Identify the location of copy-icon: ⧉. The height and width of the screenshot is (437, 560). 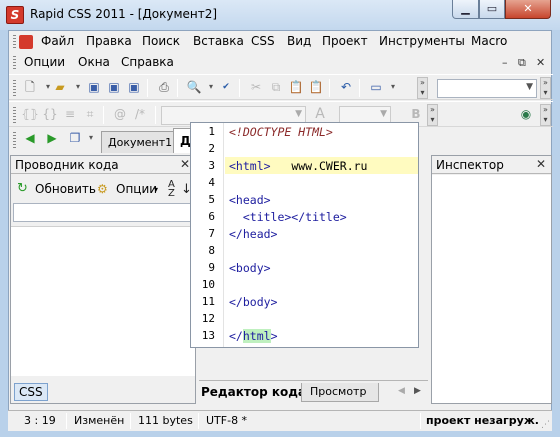
(276, 87).